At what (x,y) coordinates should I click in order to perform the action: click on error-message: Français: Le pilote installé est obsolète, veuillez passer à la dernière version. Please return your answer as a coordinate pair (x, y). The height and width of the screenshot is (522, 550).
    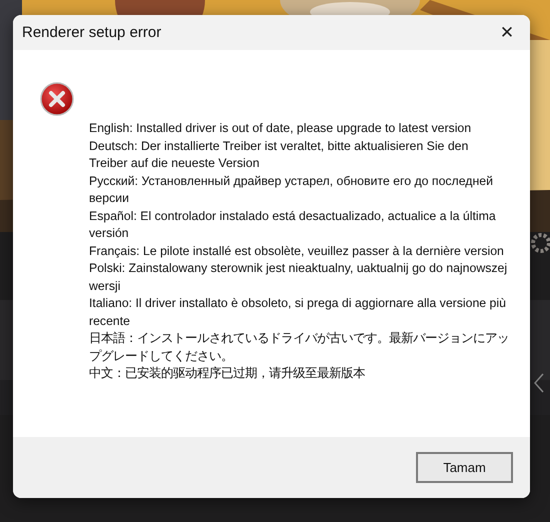
    Looking at the image, I should click on (297, 251).